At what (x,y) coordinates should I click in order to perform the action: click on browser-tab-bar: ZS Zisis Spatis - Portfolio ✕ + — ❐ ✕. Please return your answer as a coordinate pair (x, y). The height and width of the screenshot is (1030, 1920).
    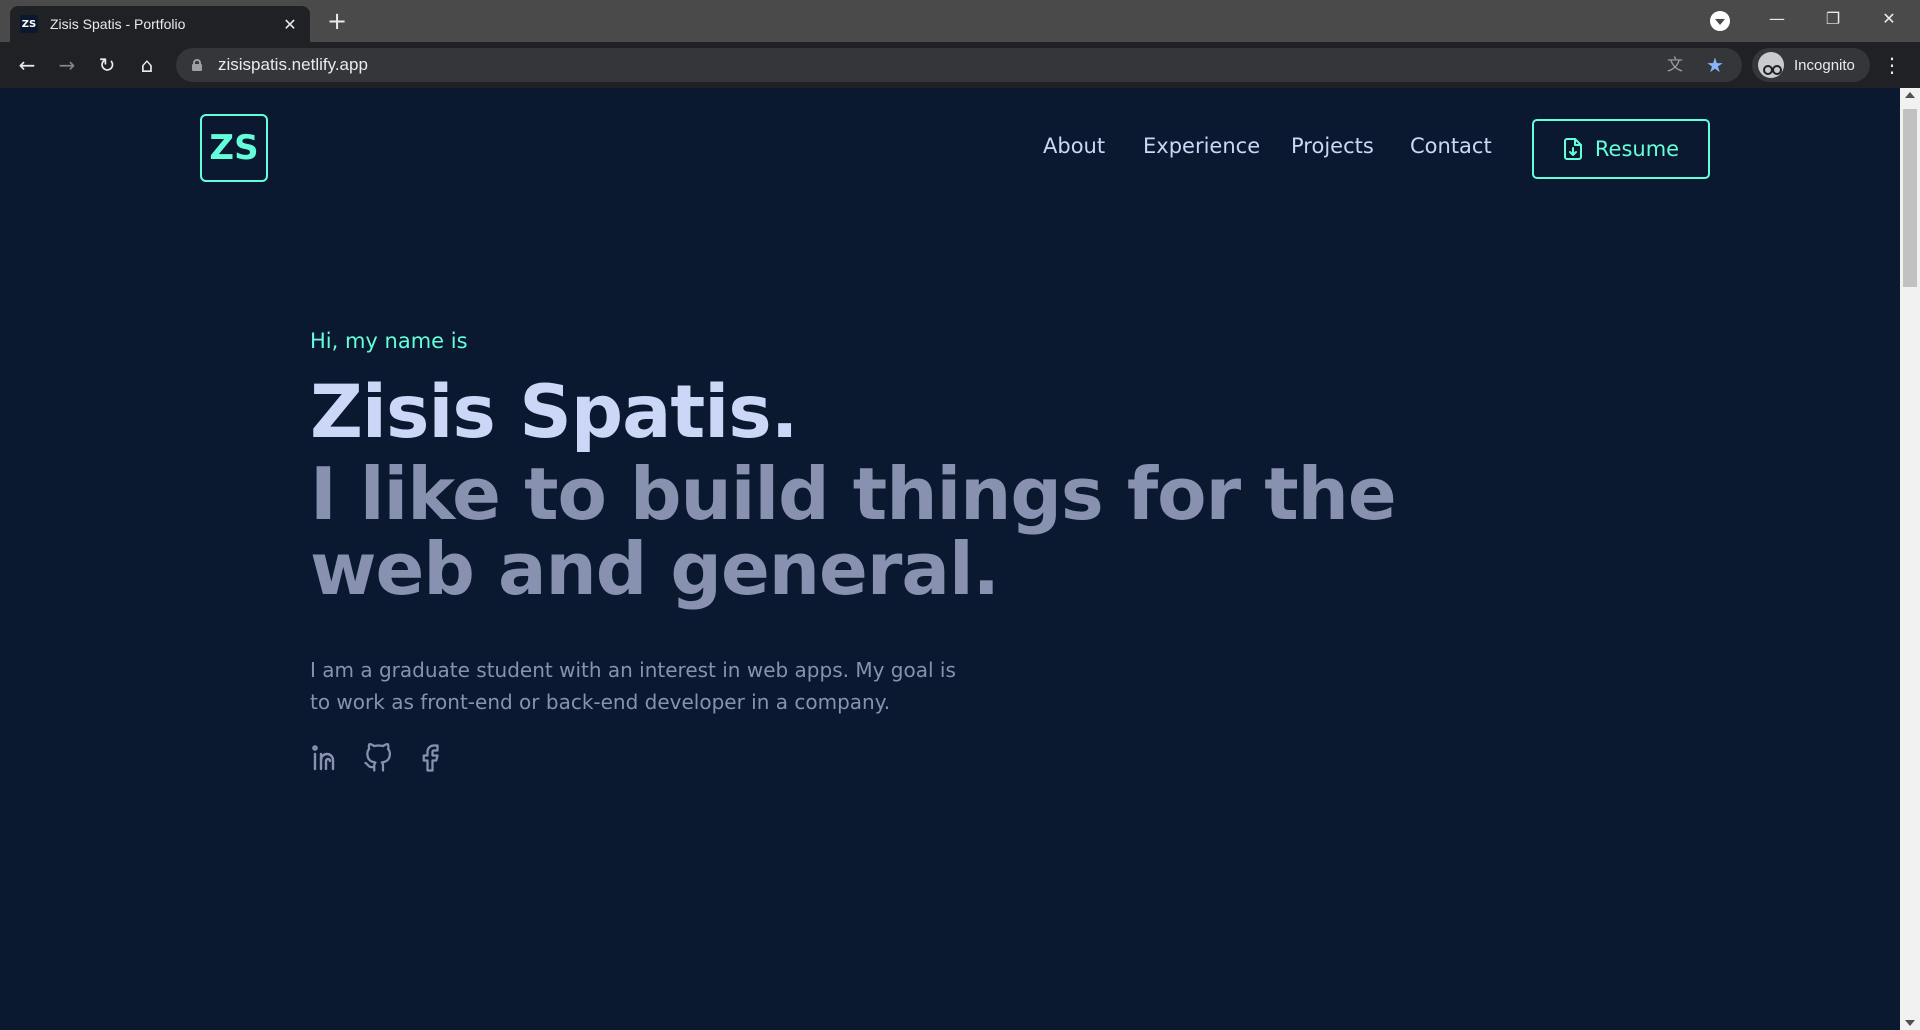
    Looking at the image, I should click on (960, 21).